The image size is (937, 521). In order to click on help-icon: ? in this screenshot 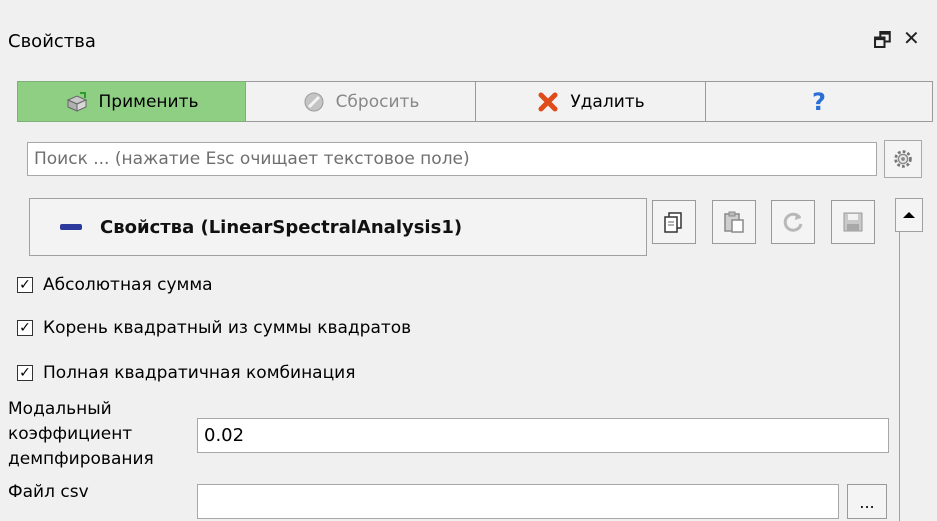, I will do `click(819, 101)`.